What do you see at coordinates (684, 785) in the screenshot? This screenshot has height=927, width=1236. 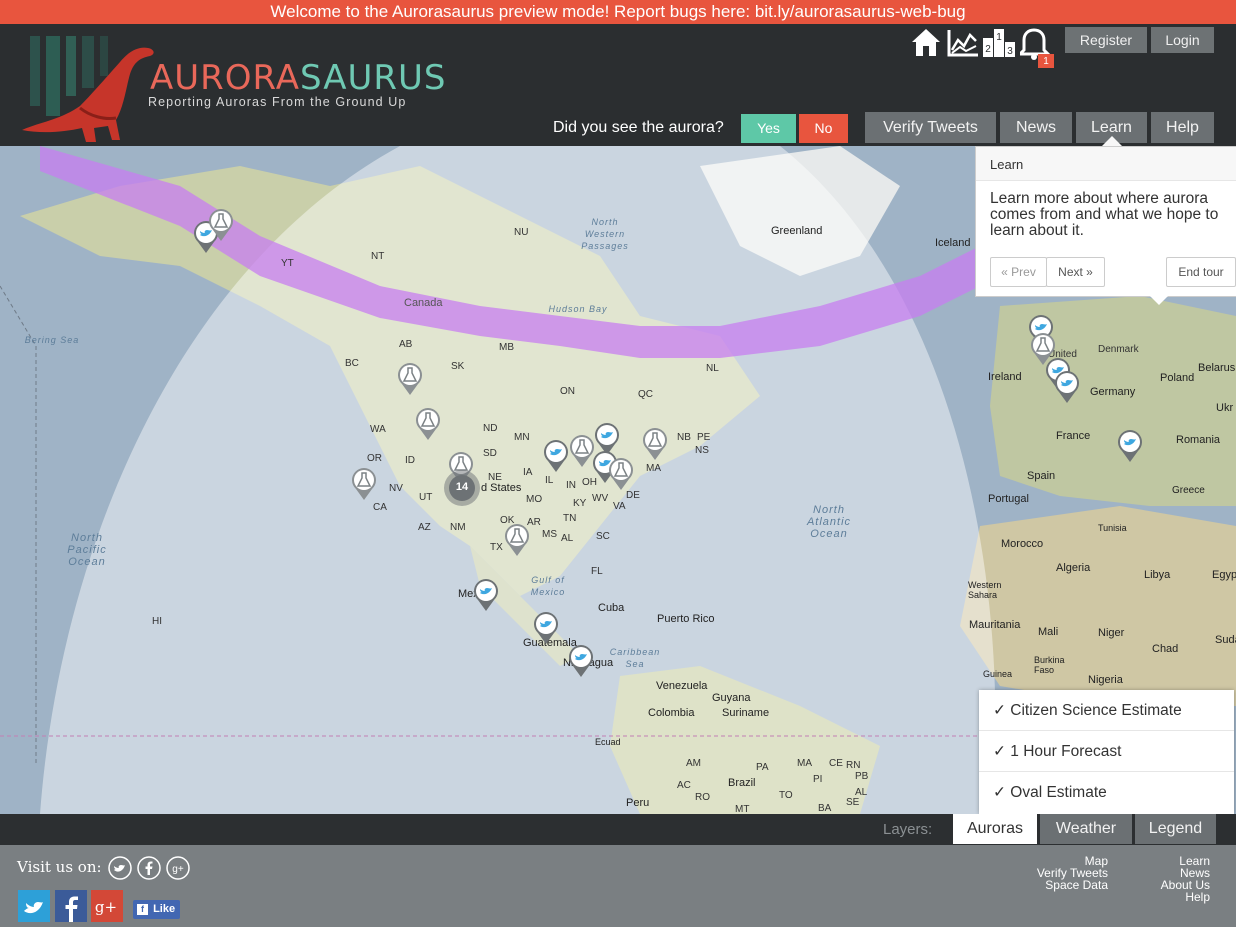 I see `map-label: AC` at bounding box center [684, 785].